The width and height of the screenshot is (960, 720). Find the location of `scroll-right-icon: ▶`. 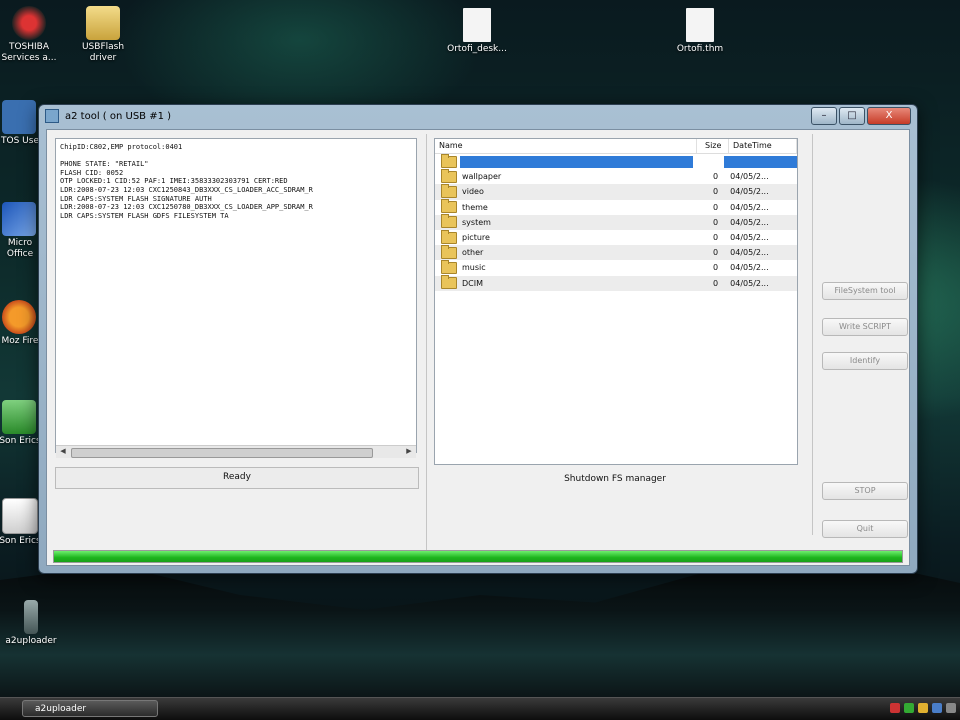

scroll-right-icon: ▶ is located at coordinates (409, 452).